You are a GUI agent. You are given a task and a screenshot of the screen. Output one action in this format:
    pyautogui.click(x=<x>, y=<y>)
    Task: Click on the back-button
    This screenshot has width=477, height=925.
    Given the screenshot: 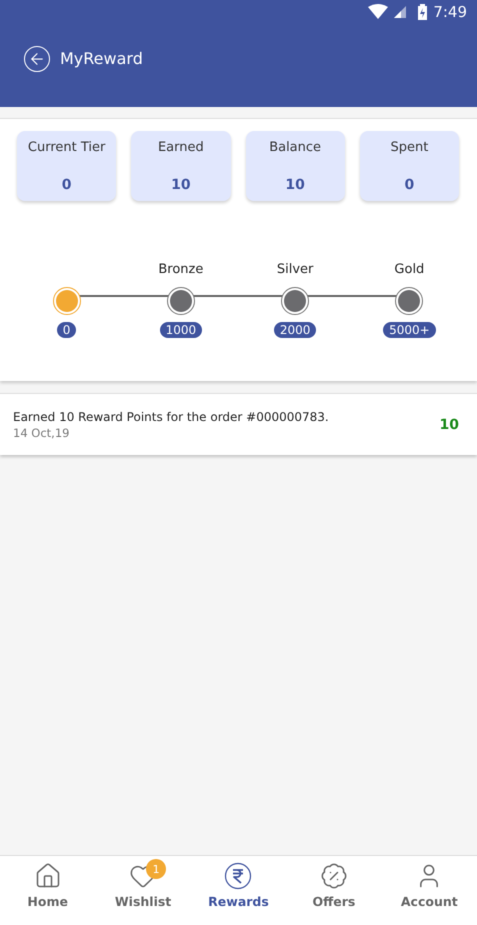 What is the action you would take?
    pyautogui.click(x=37, y=59)
    